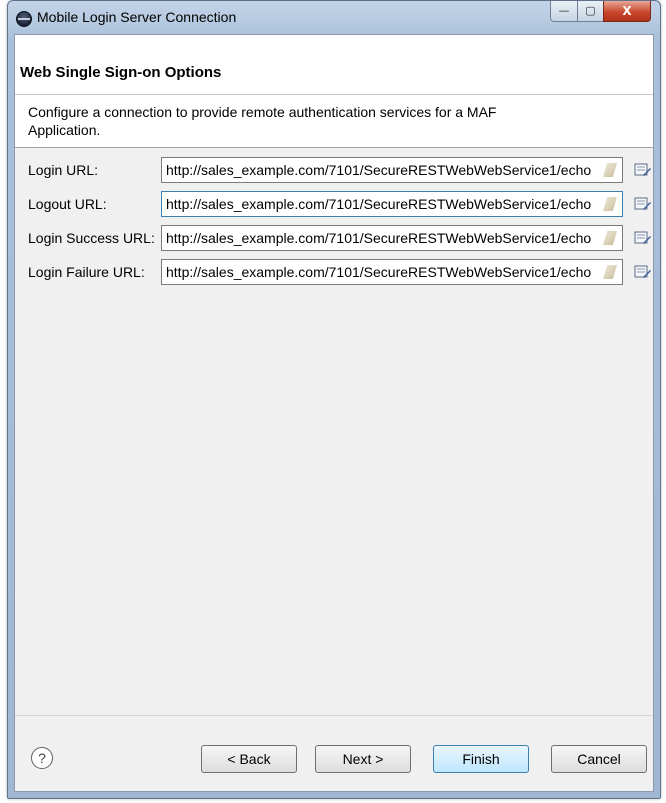 Image resolution: width=666 pixels, height=803 pixels. Describe the element at coordinates (249, 759) in the screenshot. I see `back-button: < Back` at that location.